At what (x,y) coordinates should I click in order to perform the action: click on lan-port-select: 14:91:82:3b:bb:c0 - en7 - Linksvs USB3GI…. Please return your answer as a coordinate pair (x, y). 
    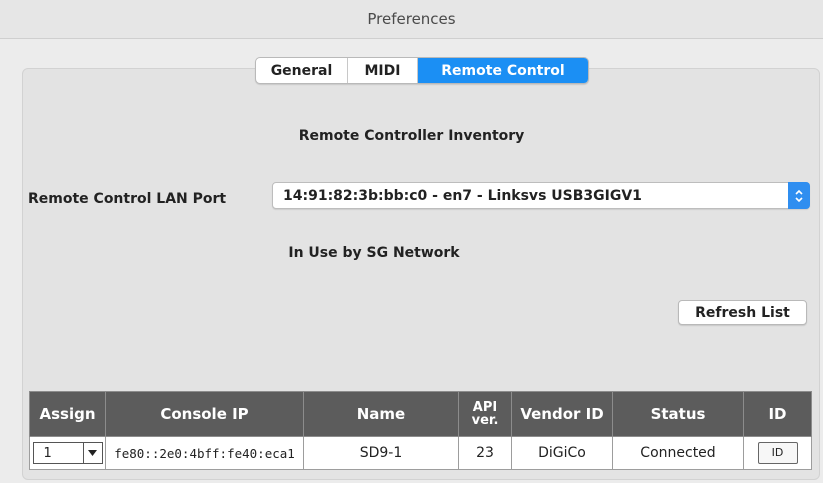
    Looking at the image, I should click on (541, 195).